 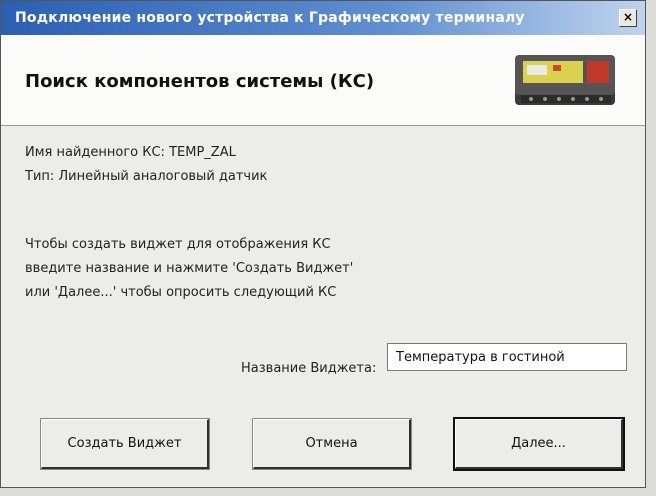 I want to click on close-icon: ×, so click(x=628, y=17).